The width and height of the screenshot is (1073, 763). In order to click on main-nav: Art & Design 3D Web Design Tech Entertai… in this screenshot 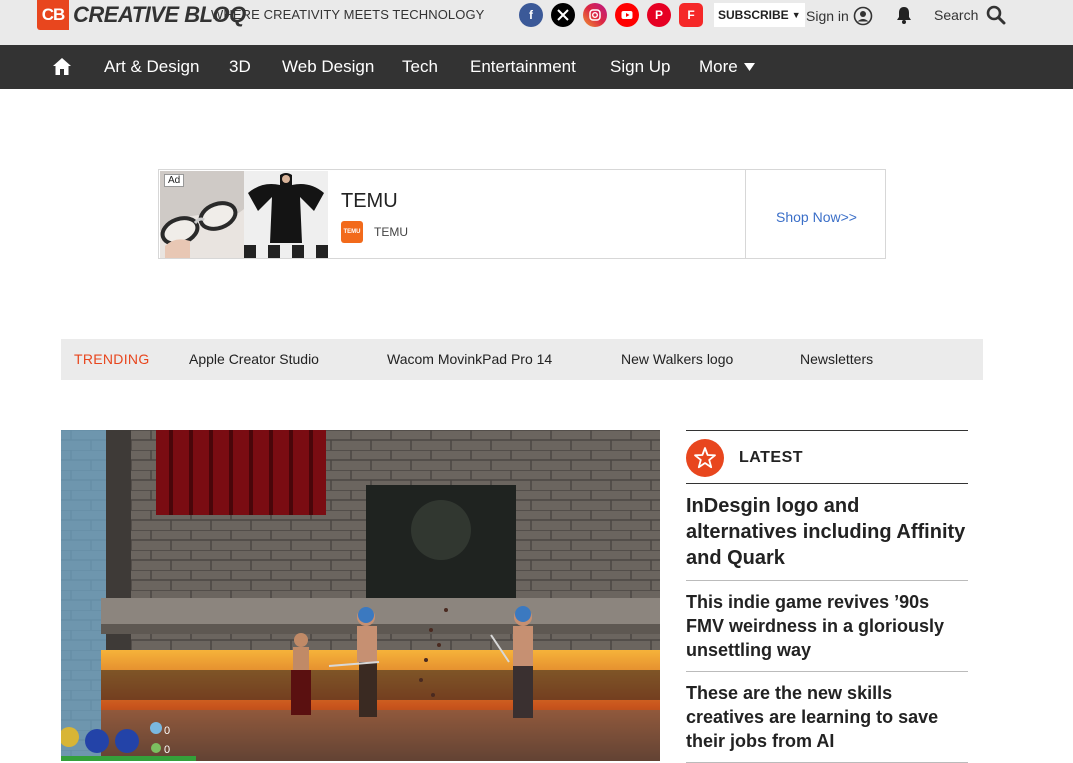, I will do `click(536, 67)`.